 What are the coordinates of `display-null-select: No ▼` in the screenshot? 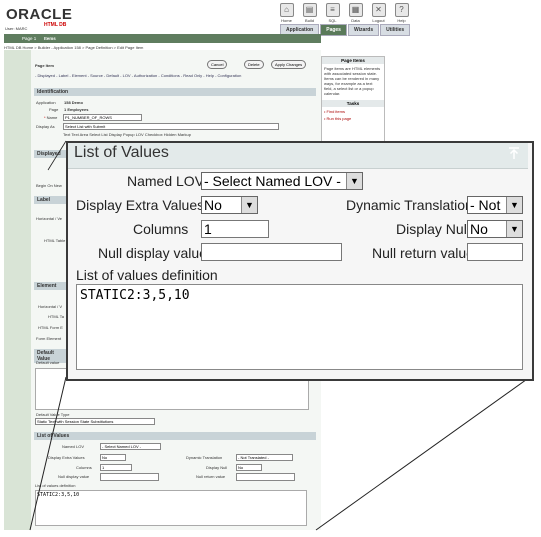 It's located at (495, 229).